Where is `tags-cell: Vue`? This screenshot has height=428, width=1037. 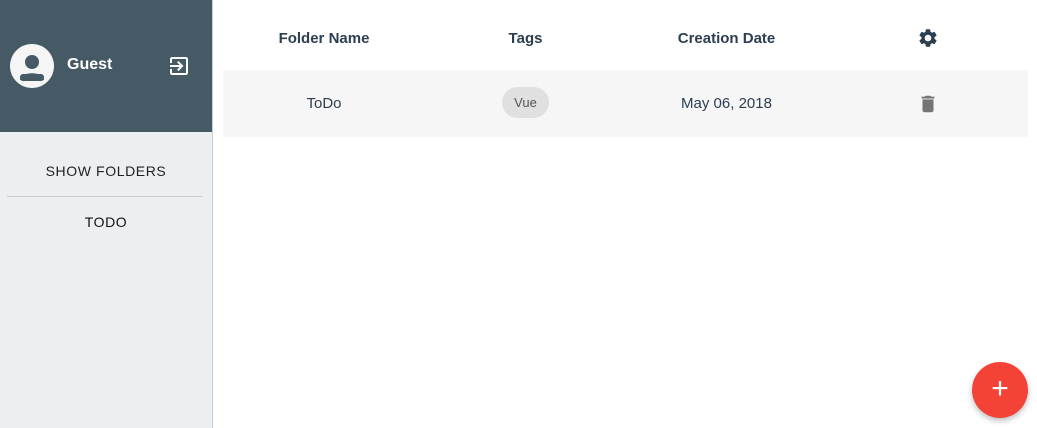
tags-cell: Vue is located at coordinates (525, 103).